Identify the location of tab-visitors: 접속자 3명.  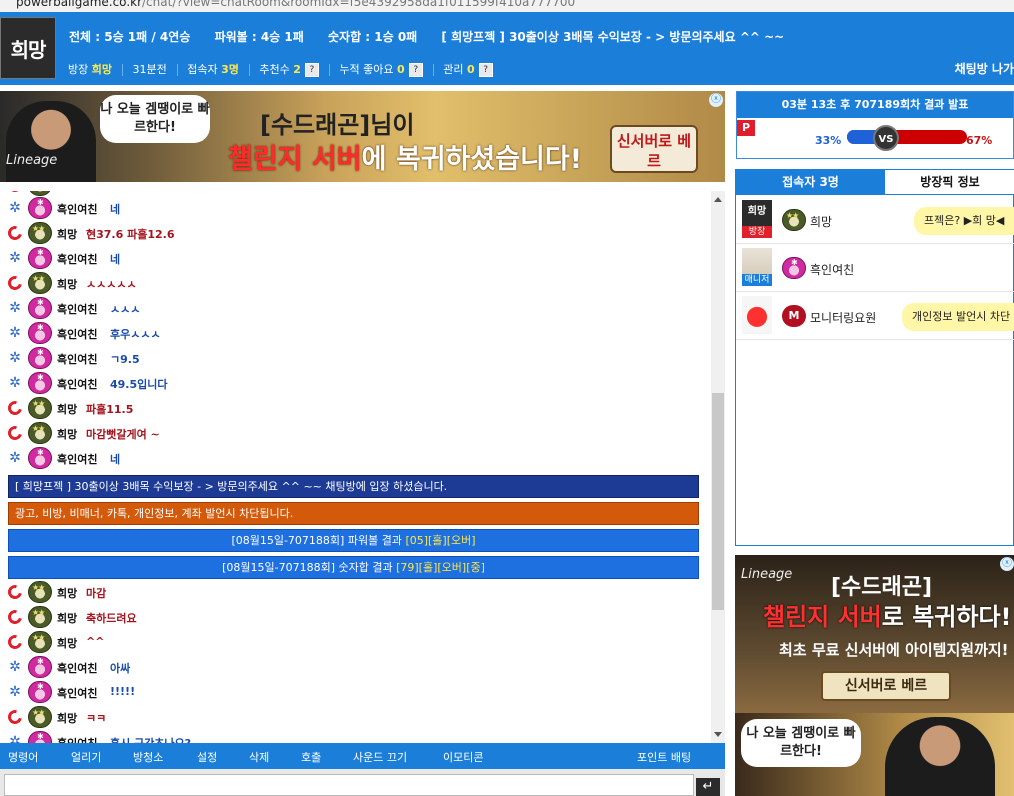
(810, 182).